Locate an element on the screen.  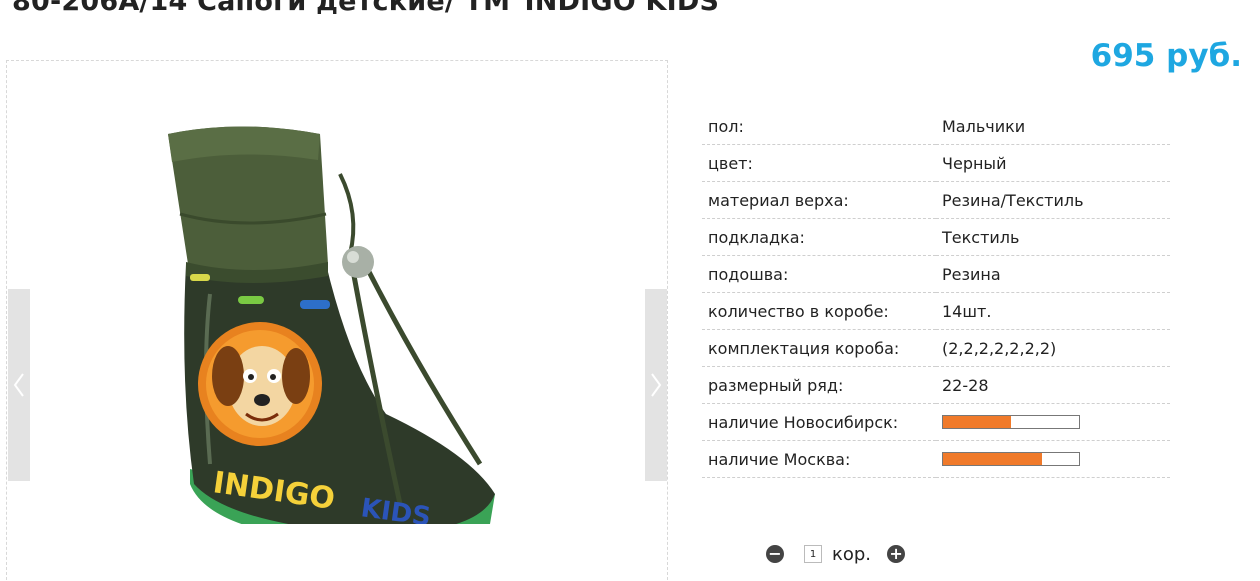
quantity-stepper: − кор. + is located at coordinates (836, 554).